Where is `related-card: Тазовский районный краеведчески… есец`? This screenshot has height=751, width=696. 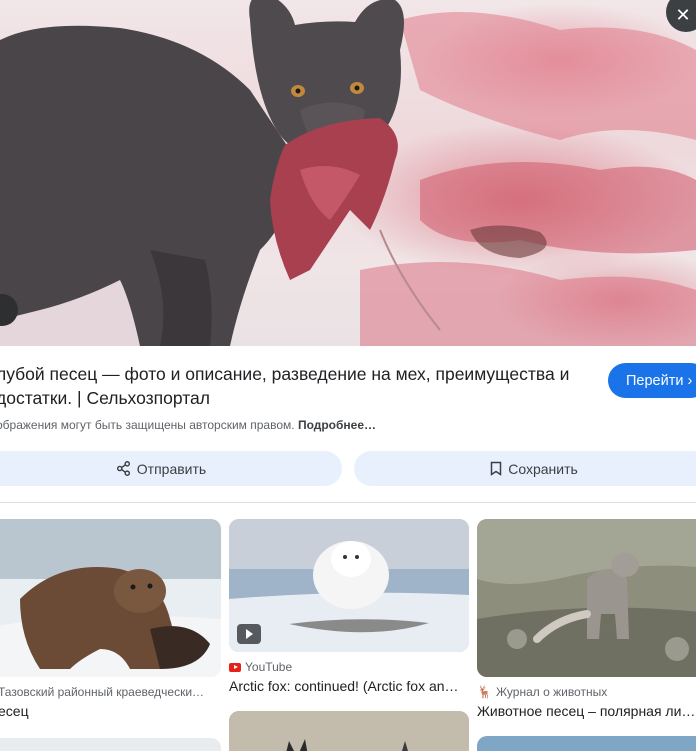
related-card: Тазовский районный краеведчески… есец is located at coordinates (110, 635).